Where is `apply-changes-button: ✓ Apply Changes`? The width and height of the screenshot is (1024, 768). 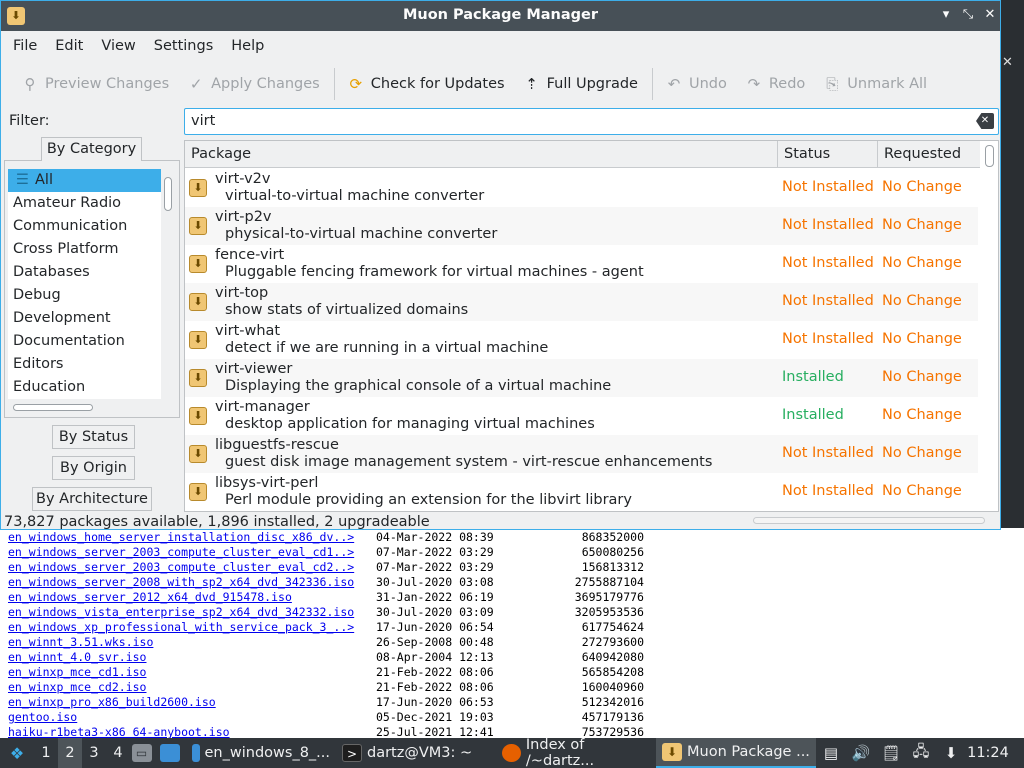 apply-changes-button: ✓ Apply Changes is located at coordinates (253, 84).